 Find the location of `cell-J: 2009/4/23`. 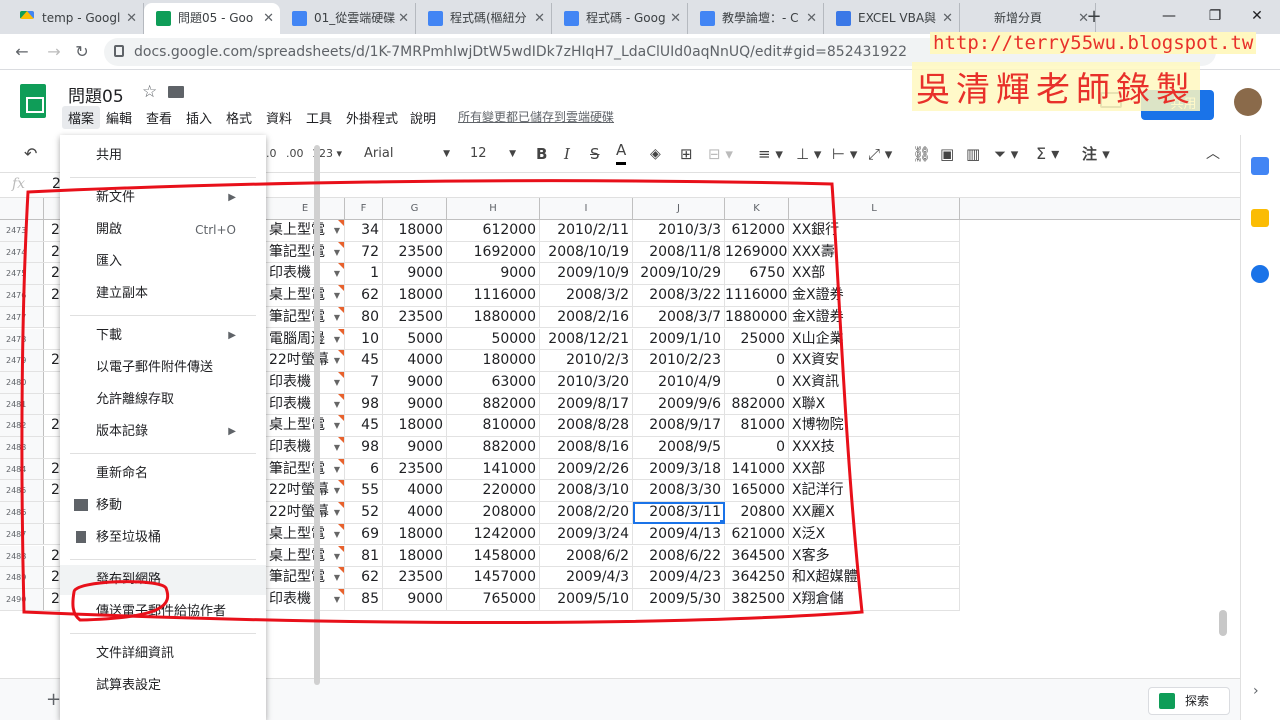

cell-J: 2009/4/23 is located at coordinates (679, 578).